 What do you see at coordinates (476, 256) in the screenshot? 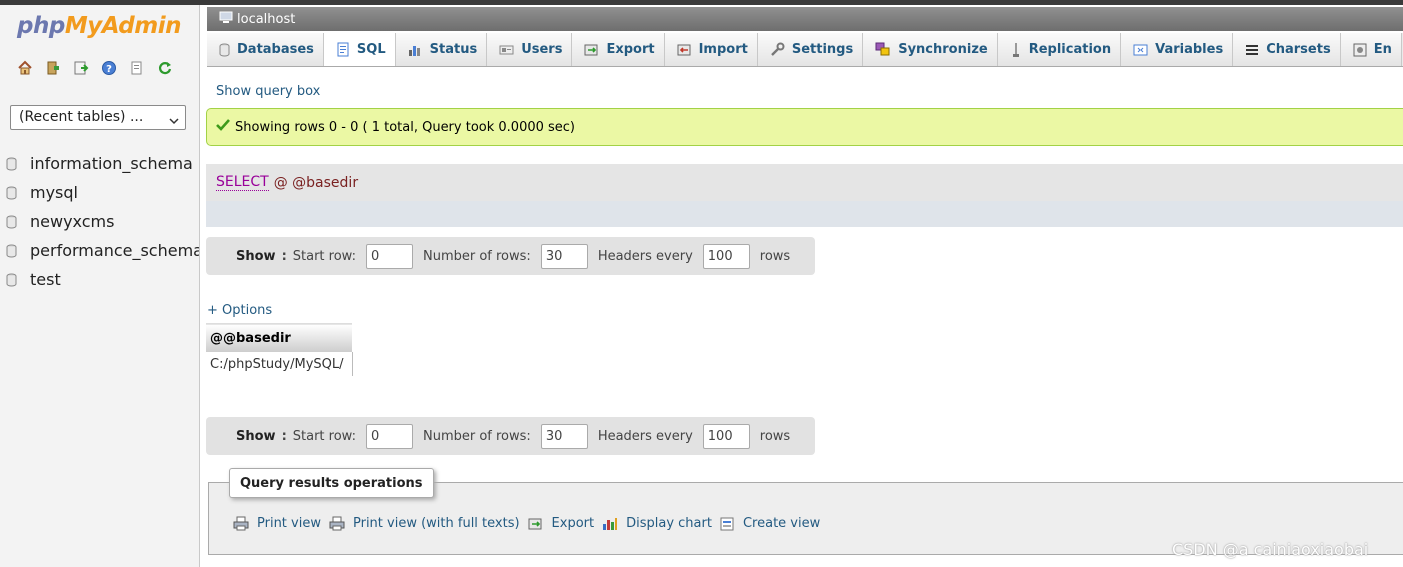
I see `num-rows-label: Number of rows:` at bounding box center [476, 256].